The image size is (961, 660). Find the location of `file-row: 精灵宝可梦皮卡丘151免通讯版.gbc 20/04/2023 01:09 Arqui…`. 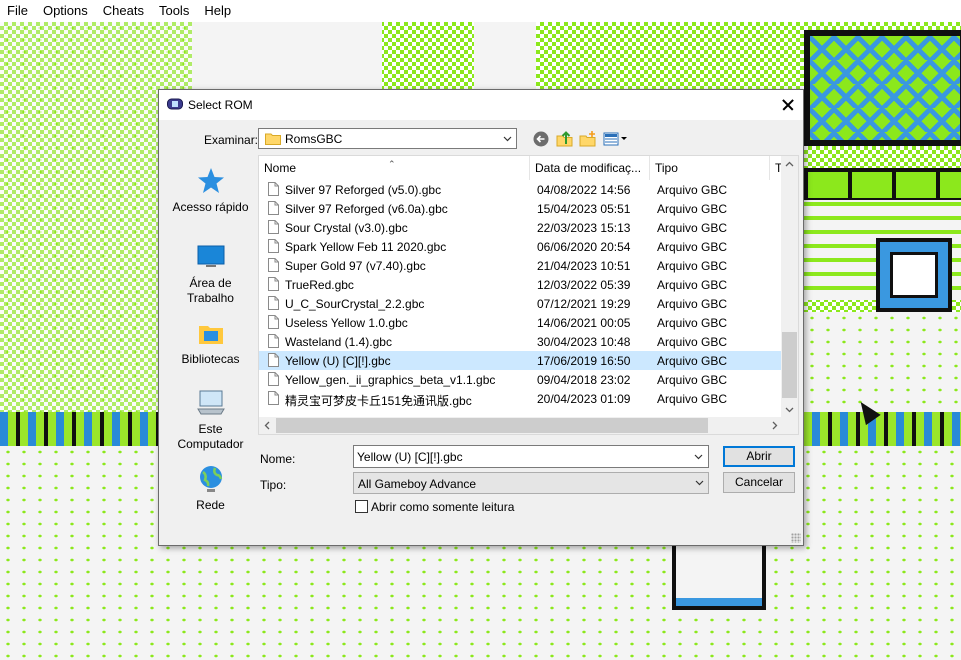

file-row: 精灵宝可梦皮卡丘151免通讯版.gbc 20/04/2023 01:09 Arqui… is located at coordinates (521, 398).